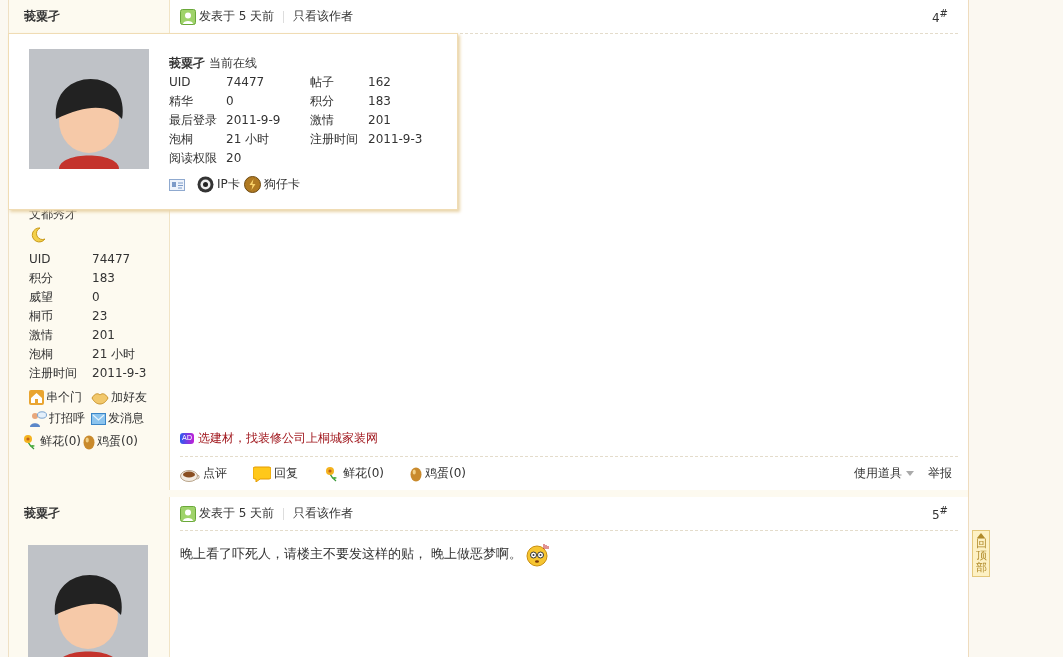 The width and height of the screenshot is (1063, 657). I want to click on card-link: IP卡, so click(218, 184).